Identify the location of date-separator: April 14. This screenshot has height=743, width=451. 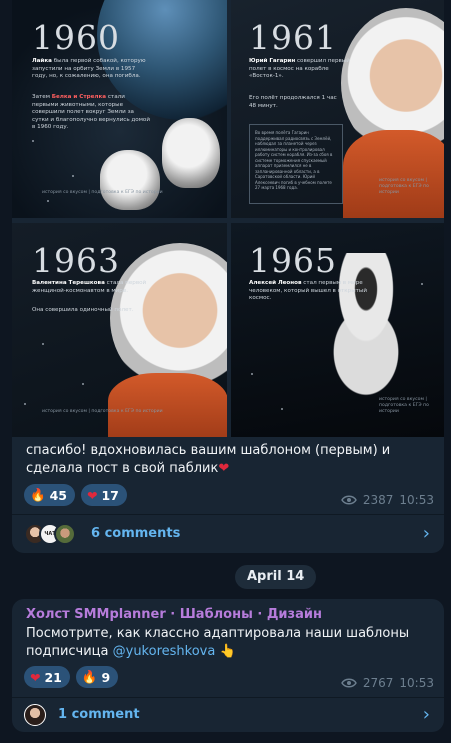
(276, 577).